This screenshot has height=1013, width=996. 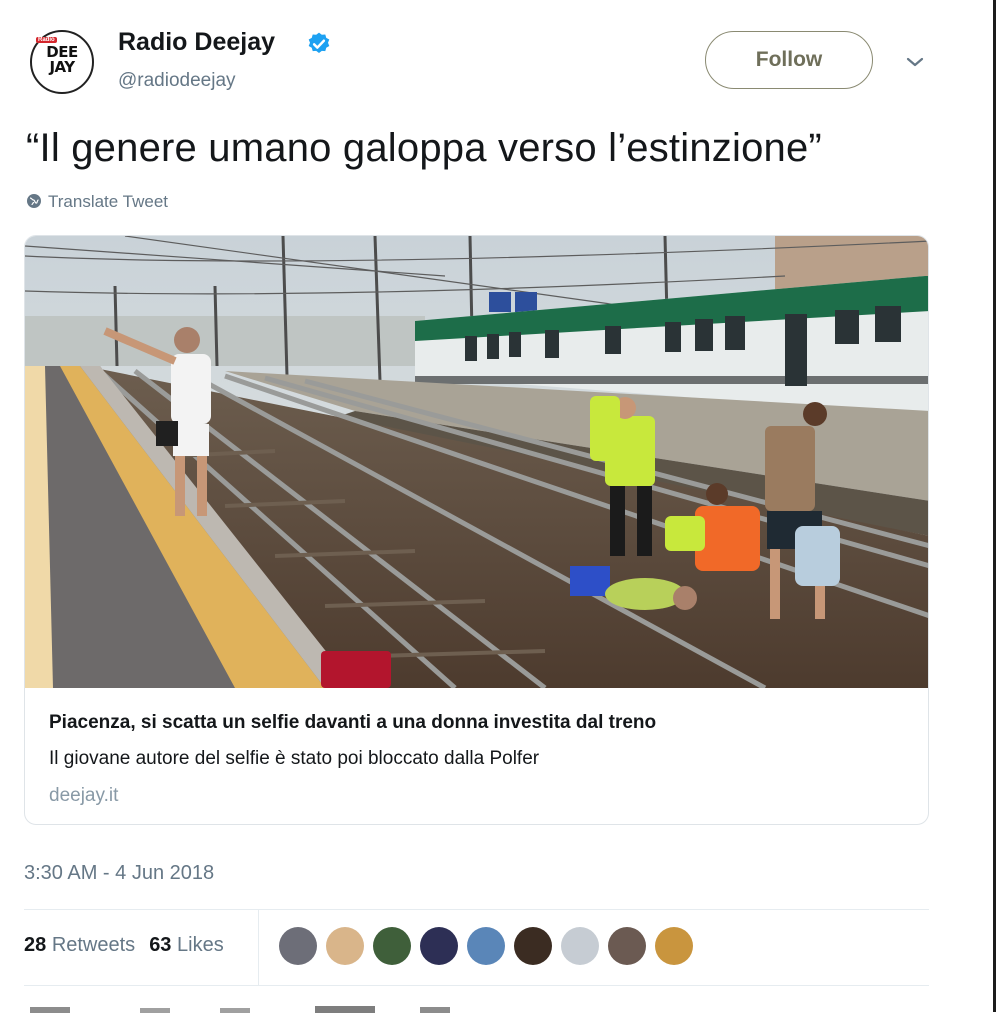 I want to click on card-domain: deejay.it, so click(x=83, y=796).